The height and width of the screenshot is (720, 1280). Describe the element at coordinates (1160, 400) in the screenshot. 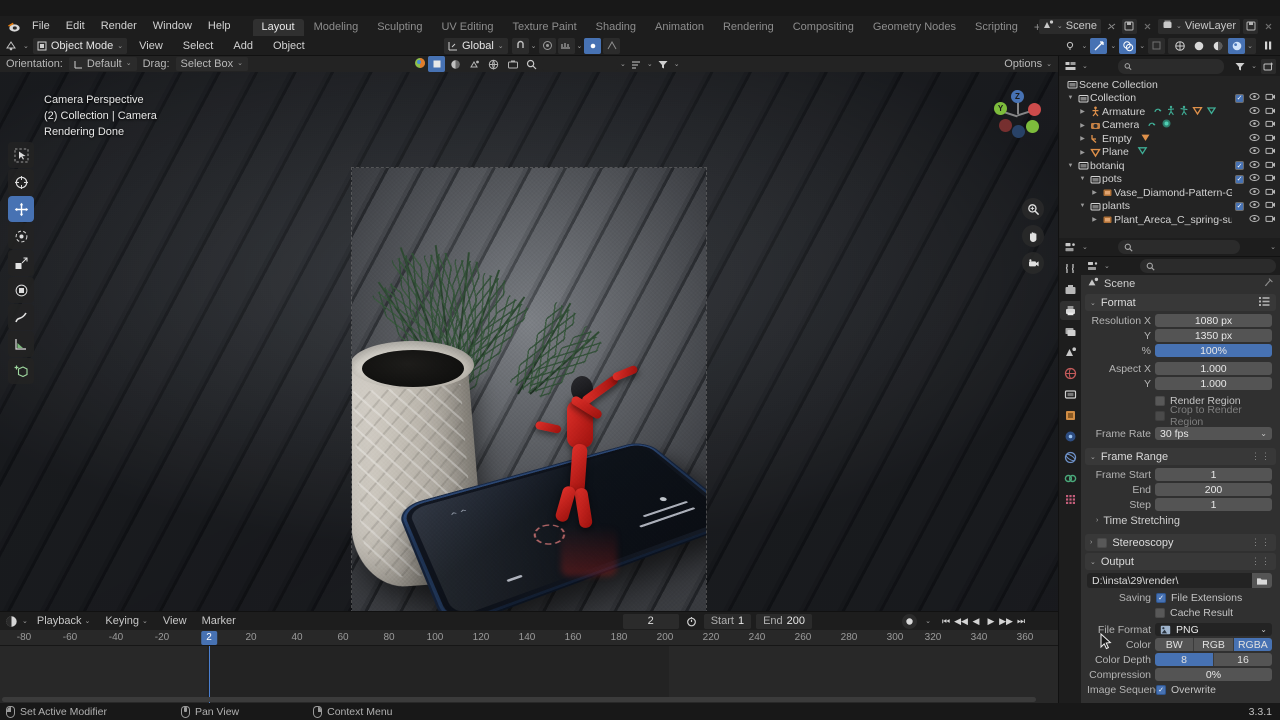

I see `render-region-checkbox` at that location.